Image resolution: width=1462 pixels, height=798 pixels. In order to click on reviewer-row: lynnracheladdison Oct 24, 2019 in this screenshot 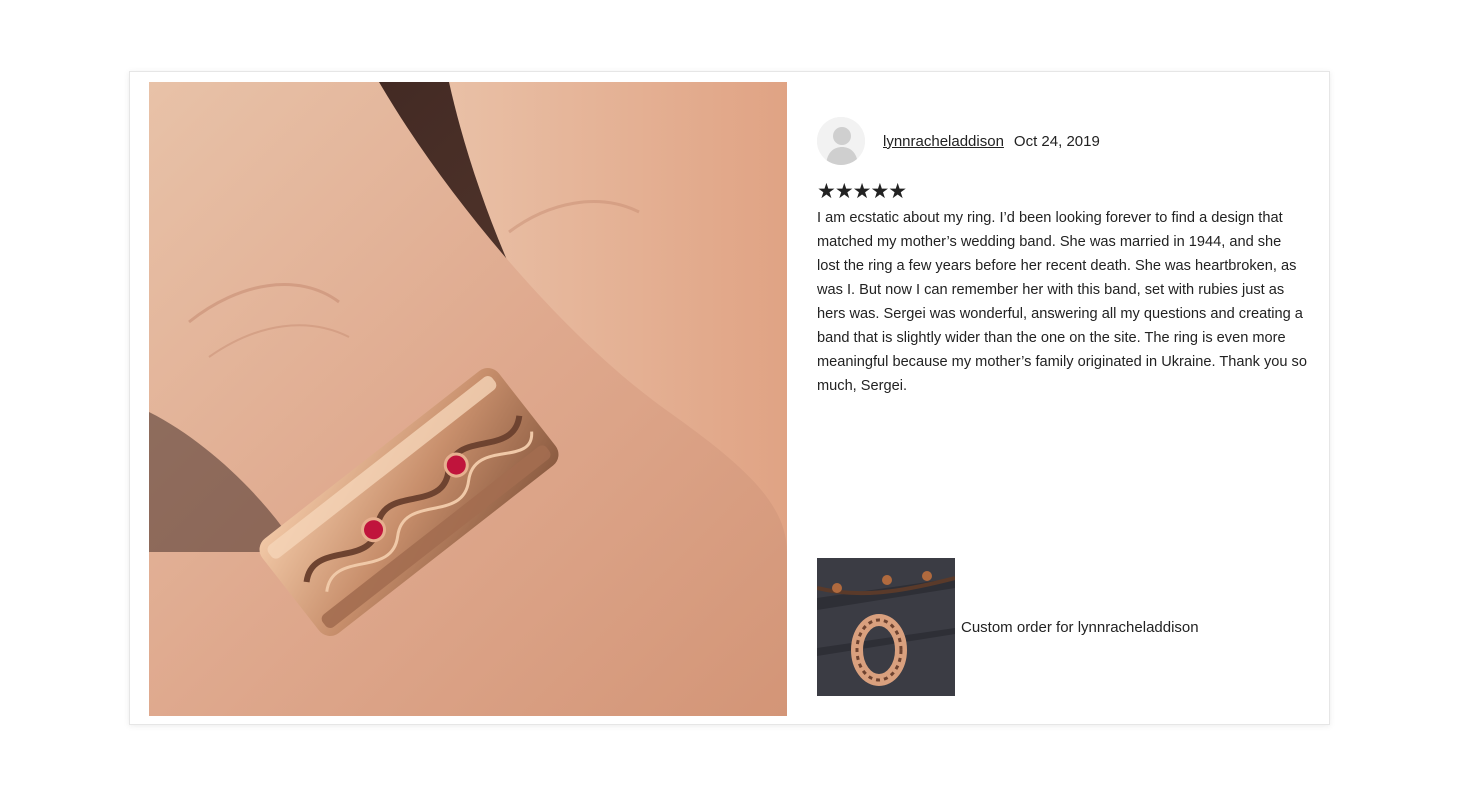, I will do `click(1062, 141)`.